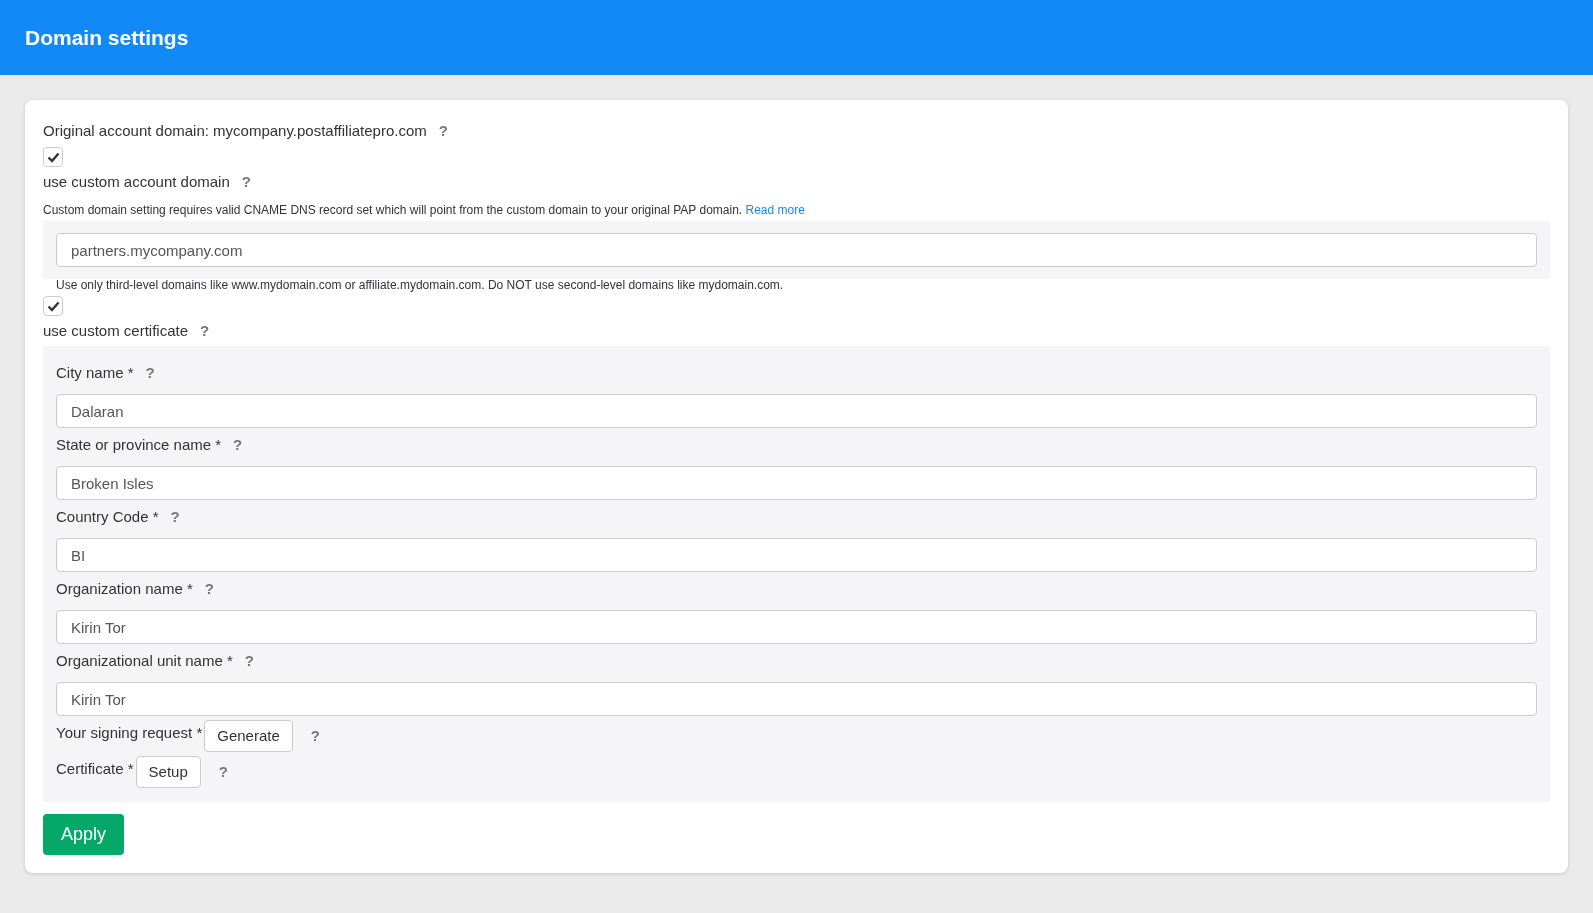  What do you see at coordinates (124, 588) in the screenshot?
I see `field-label: Organization name *` at bounding box center [124, 588].